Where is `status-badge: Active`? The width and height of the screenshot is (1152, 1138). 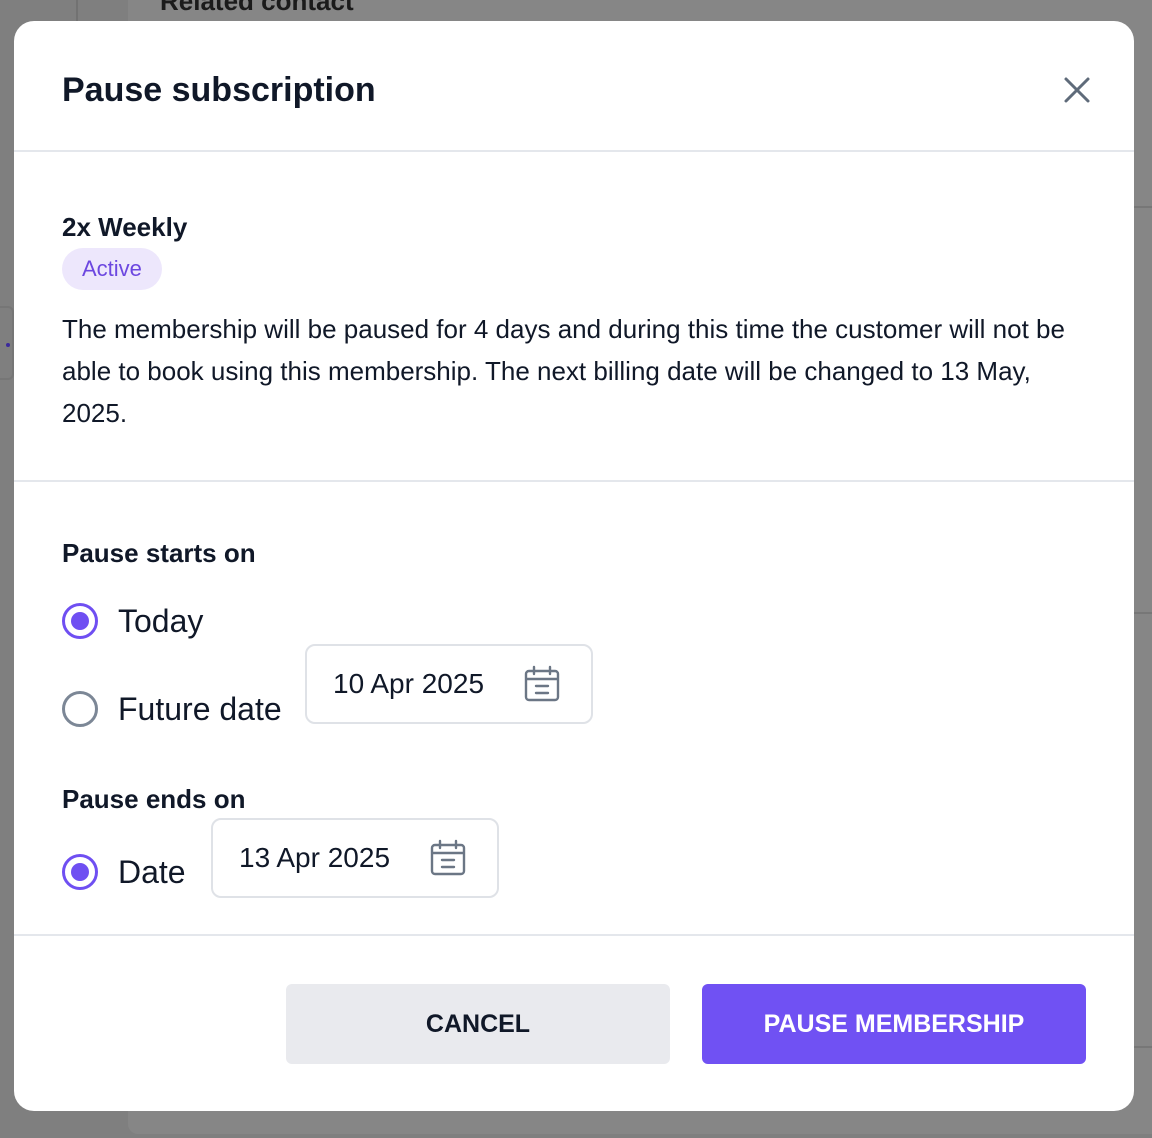 status-badge: Active is located at coordinates (112, 269).